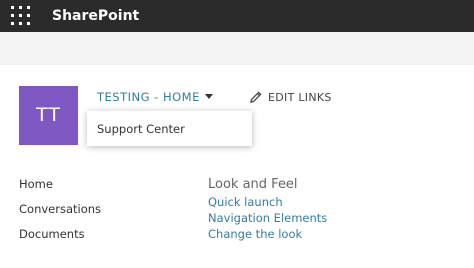  I want to click on section-heading-look-and-feel: Look and Feel, so click(253, 184).